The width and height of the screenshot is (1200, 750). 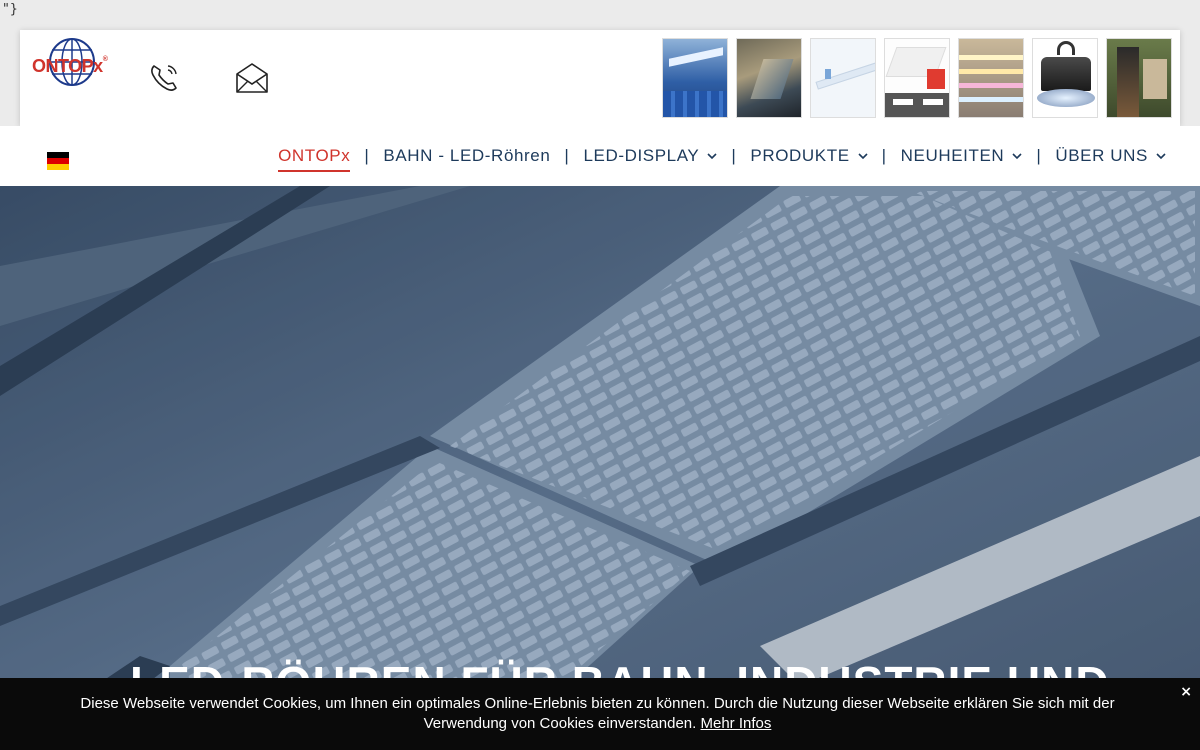 I want to click on thumb-led-display-wall, so click(x=769, y=78).